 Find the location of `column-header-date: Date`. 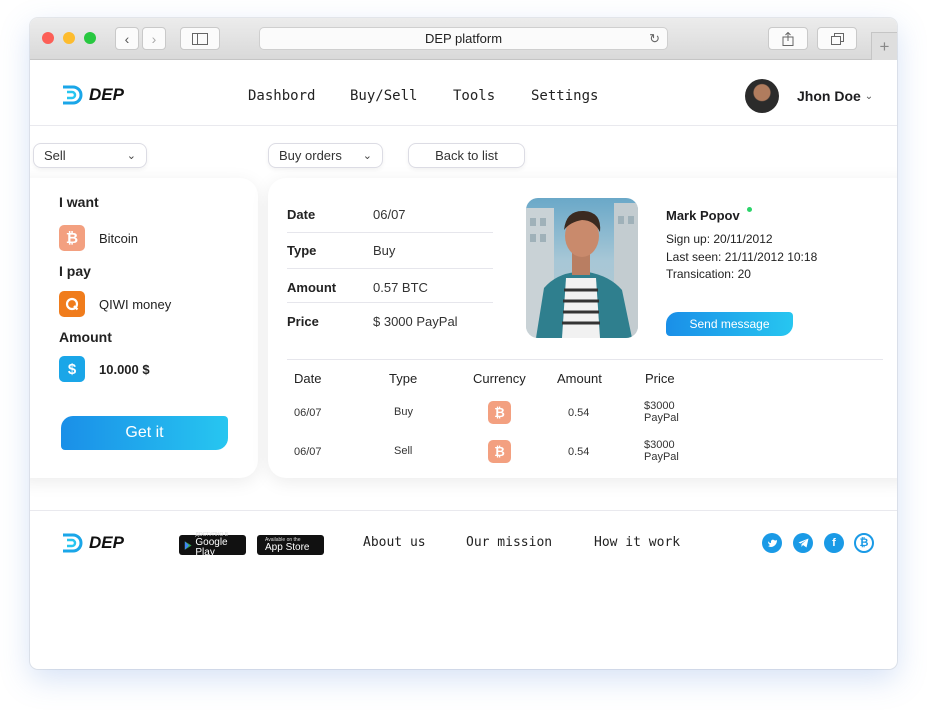

column-header-date: Date is located at coordinates (307, 378).